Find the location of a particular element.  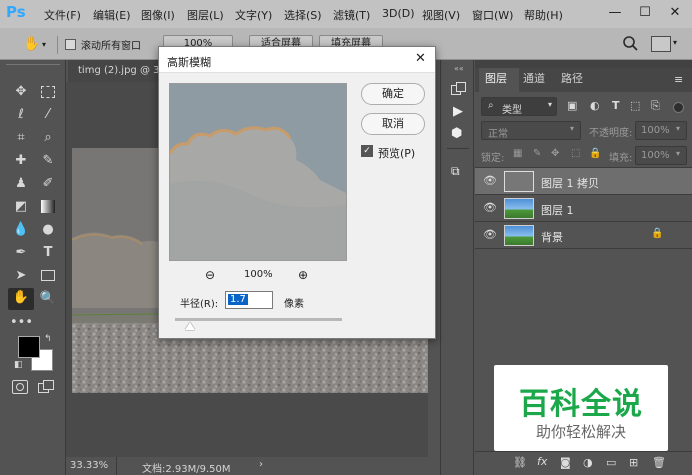

menu-type: 文字(Y) is located at coordinates (253, 15).